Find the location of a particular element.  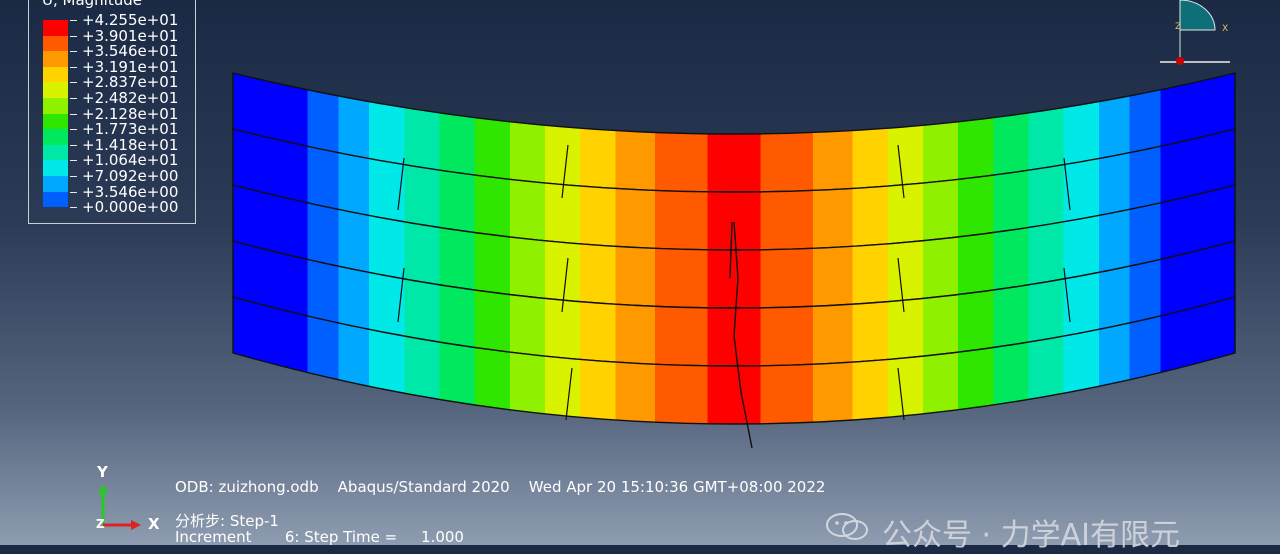

legend-label: +7.092e+00 is located at coordinates (130, 176).